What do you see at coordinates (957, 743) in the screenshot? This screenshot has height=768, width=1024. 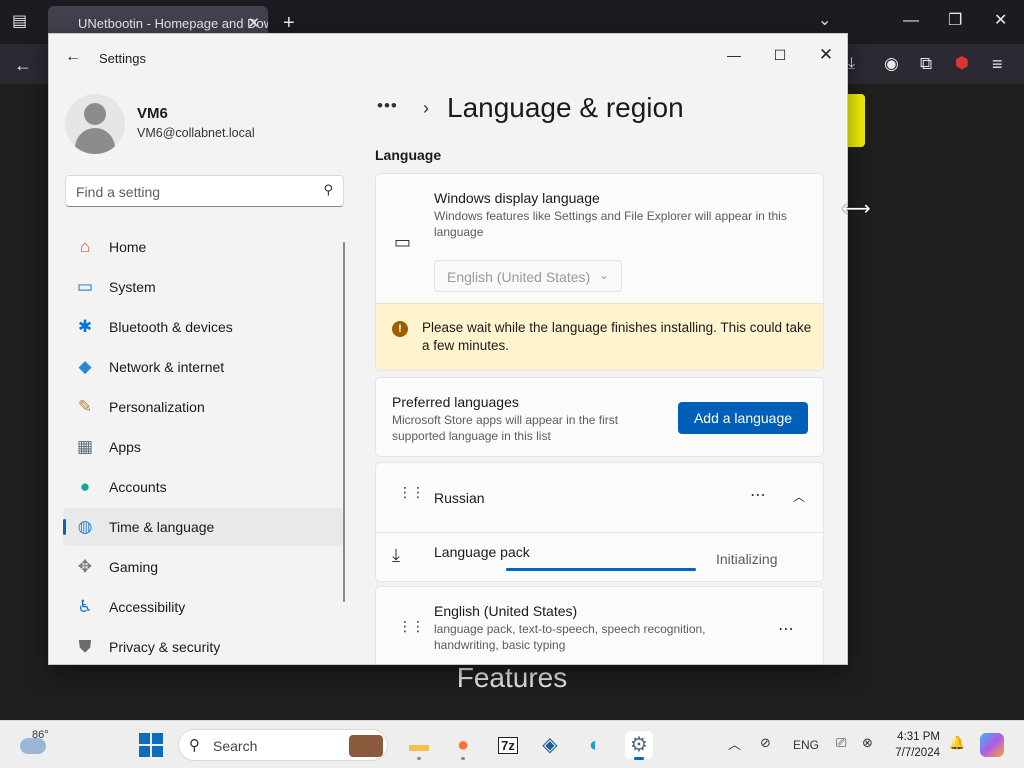 I see `notification-bell-icon: 🔔` at bounding box center [957, 743].